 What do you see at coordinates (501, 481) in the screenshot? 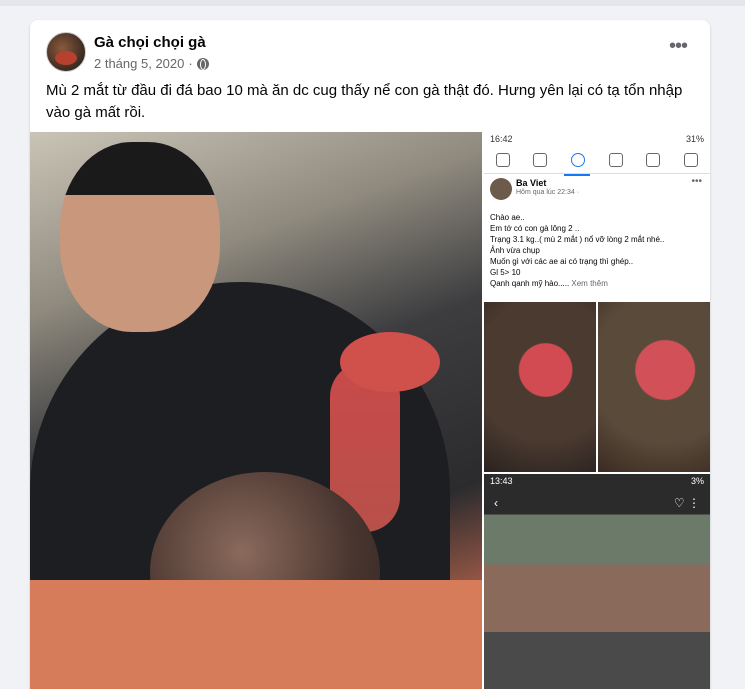
I see `video-status-time: 13:43` at bounding box center [501, 481].